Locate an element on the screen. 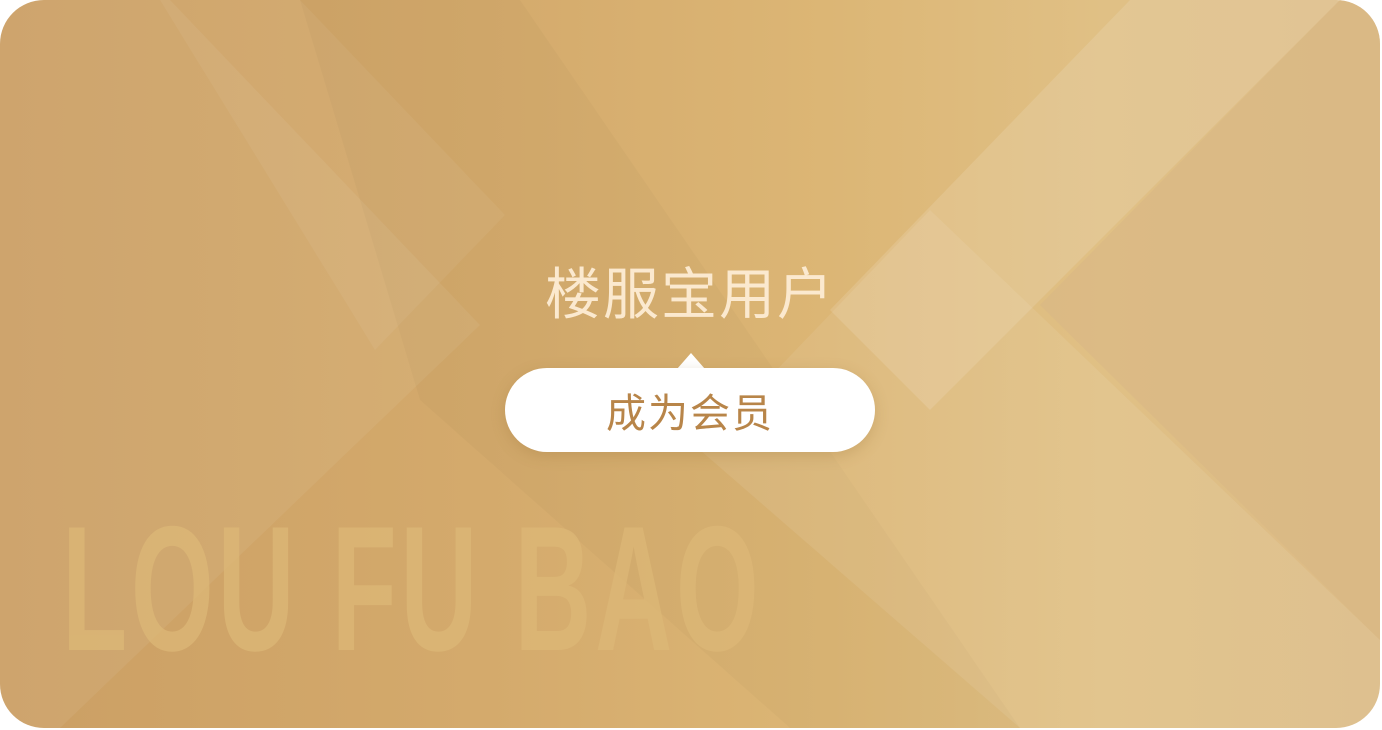 This screenshot has width=1382, height=730. tooltip-arrow is located at coordinates (691, 361).